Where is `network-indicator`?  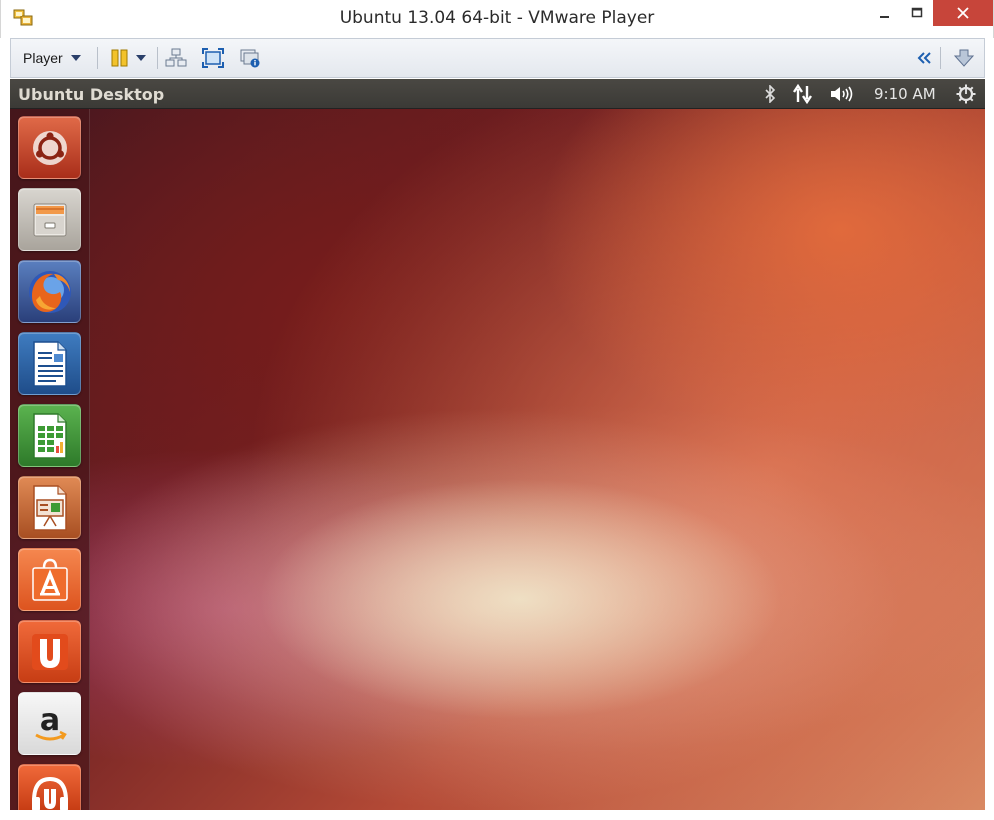 network-indicator is located at coordinates (803, 94).